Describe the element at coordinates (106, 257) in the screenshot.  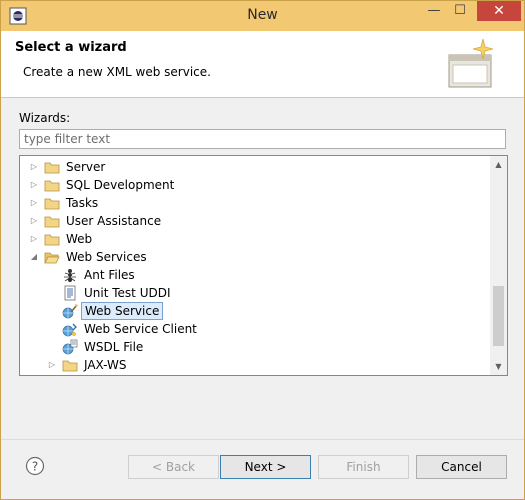
I see `tree-item-label: Web Services` at that location.